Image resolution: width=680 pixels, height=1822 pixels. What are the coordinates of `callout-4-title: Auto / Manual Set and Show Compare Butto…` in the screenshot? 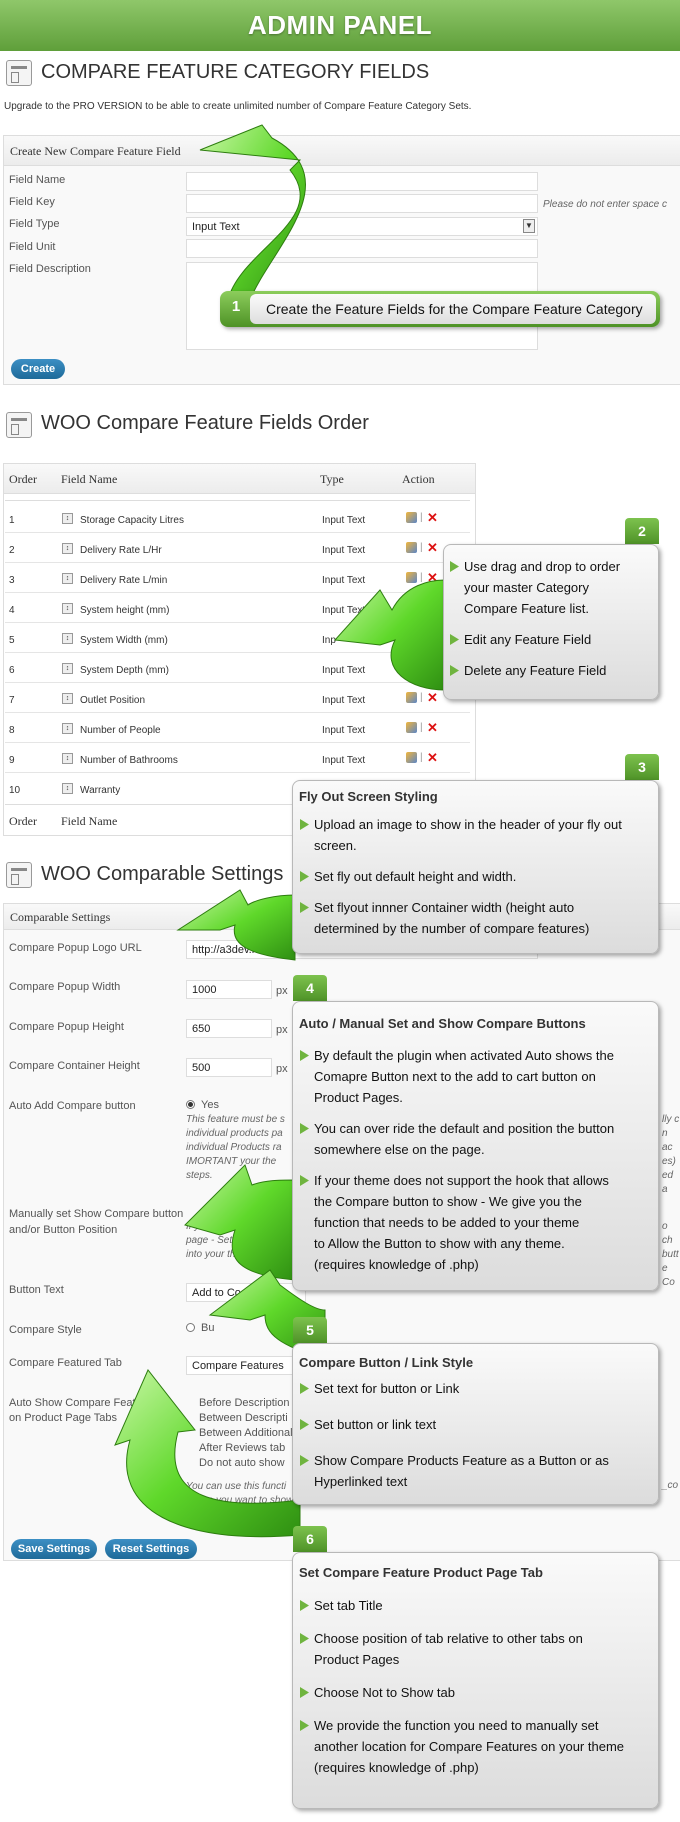 It's located at (442, 1023).